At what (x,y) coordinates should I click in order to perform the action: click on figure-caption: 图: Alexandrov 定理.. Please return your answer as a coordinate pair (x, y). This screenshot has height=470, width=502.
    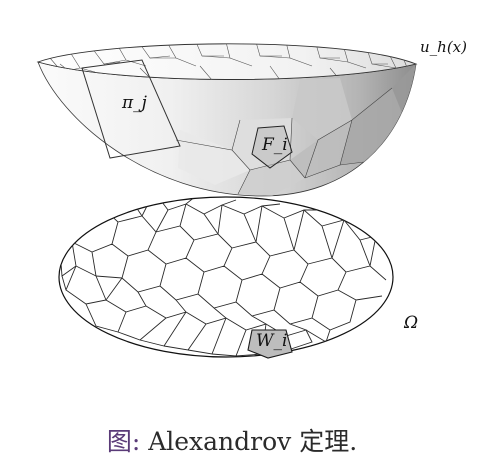
    Looking at the image, I should click on (232, 440).